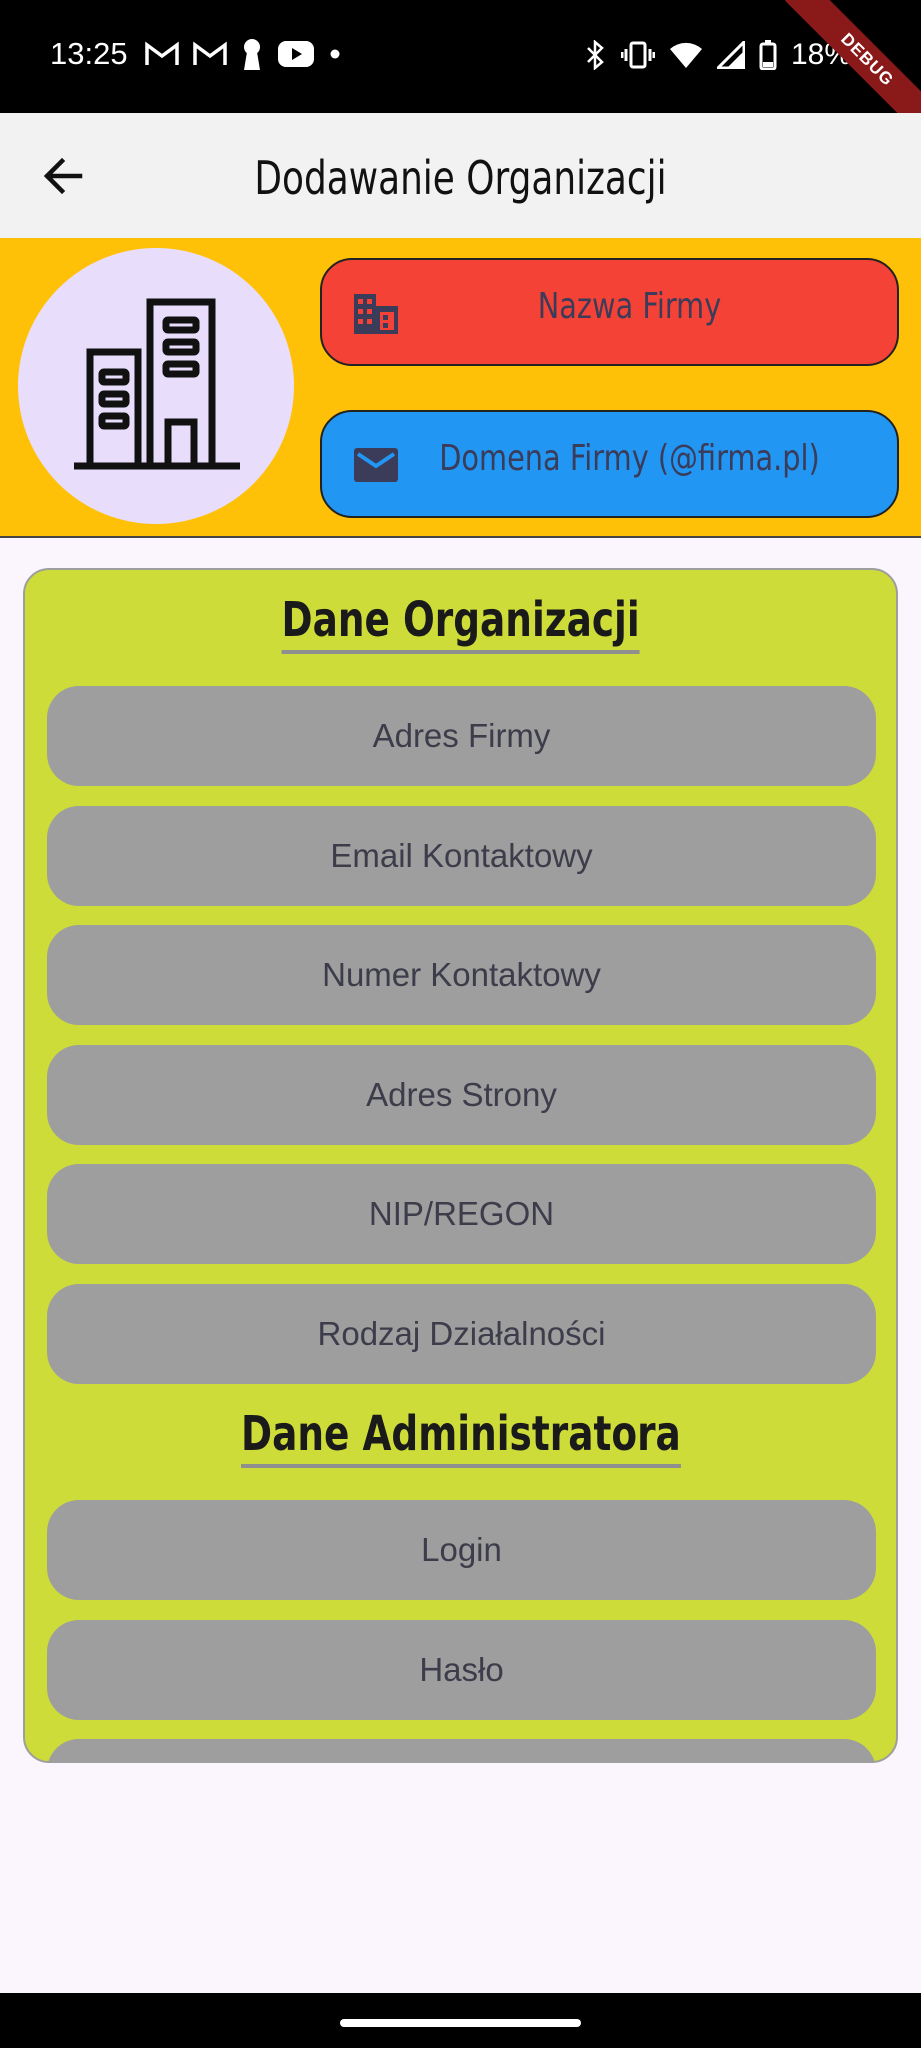  Describe the element at coordinates (629, 306) in the screenshot. I see `company-name-placeholder: Nazwa Firmy` at that location.